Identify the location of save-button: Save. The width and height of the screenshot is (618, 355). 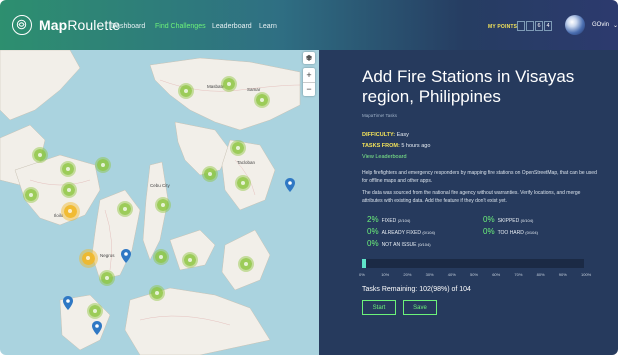
(420, 307).